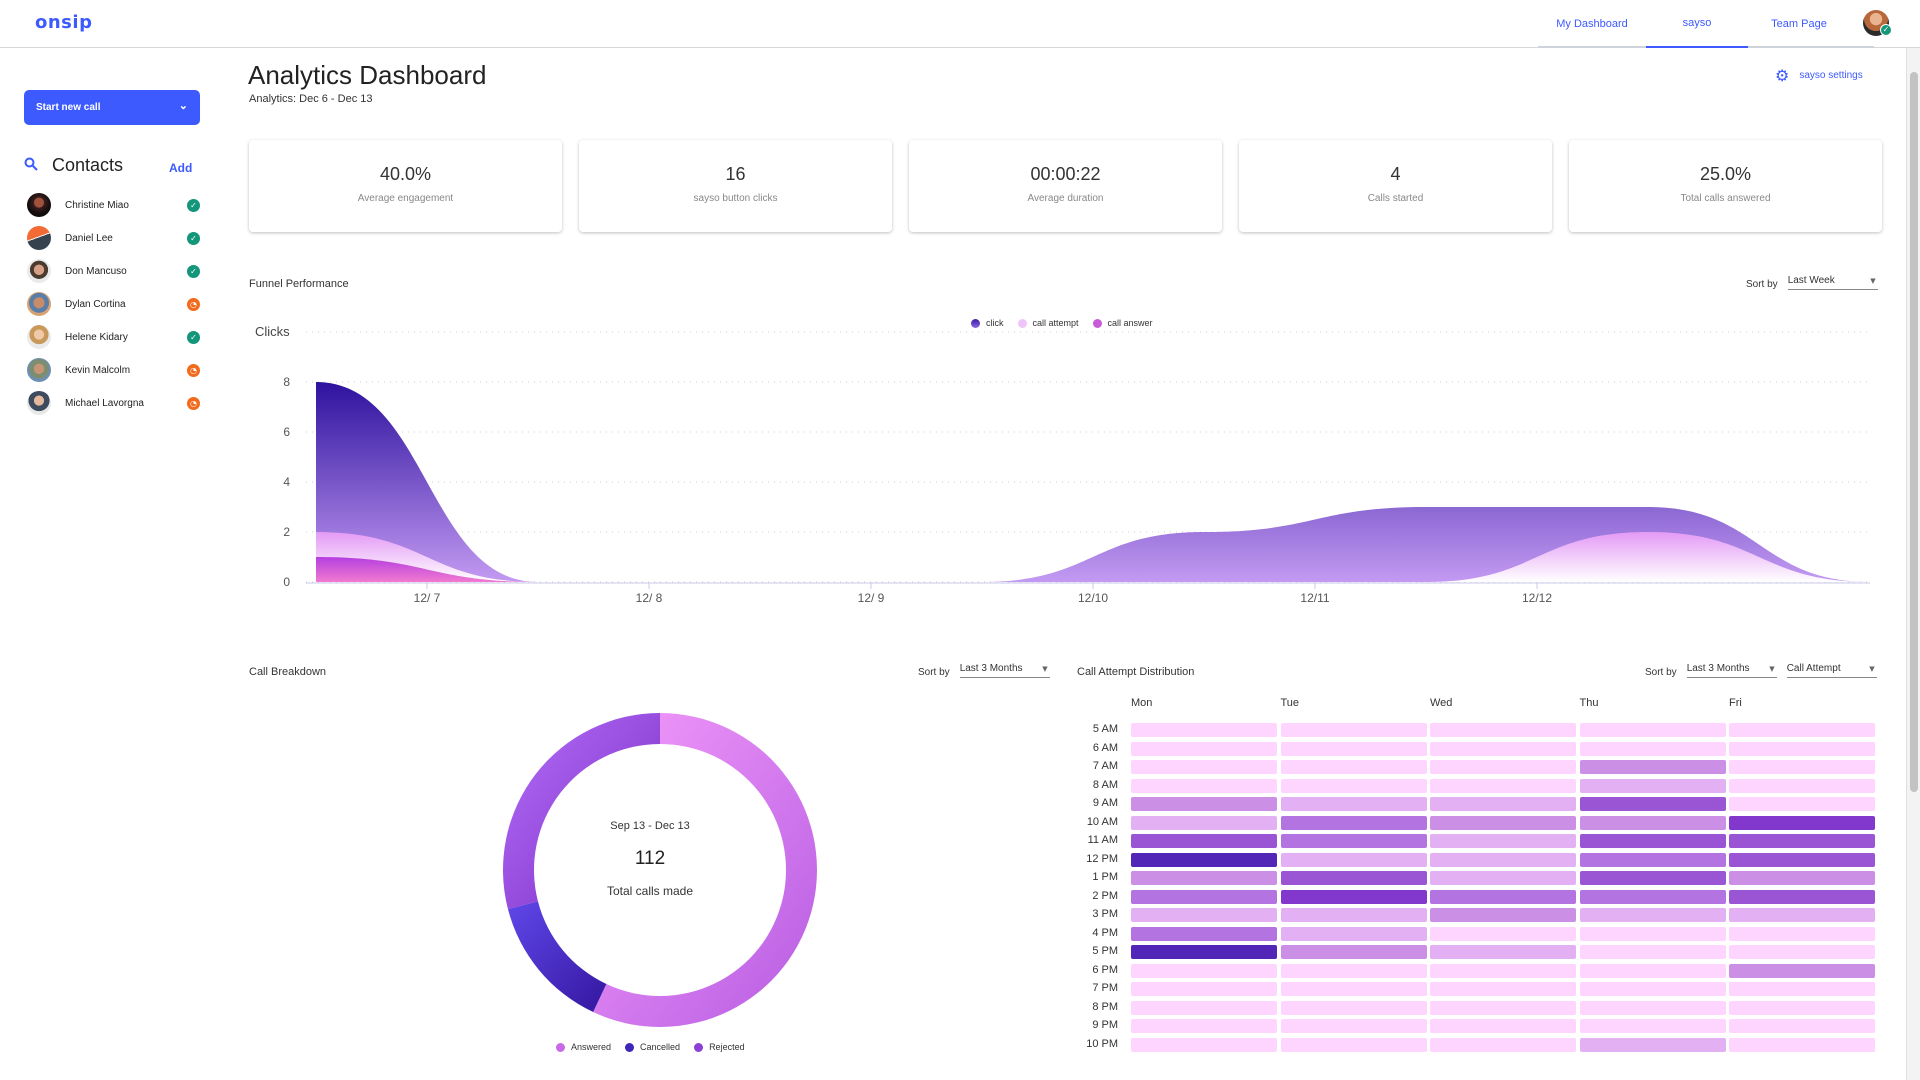  What do you see at coordinates (1592, 24) in the screenshot?
I see `nav-my-dashboard: My Dashboard` at bounding box center [1592, 24].